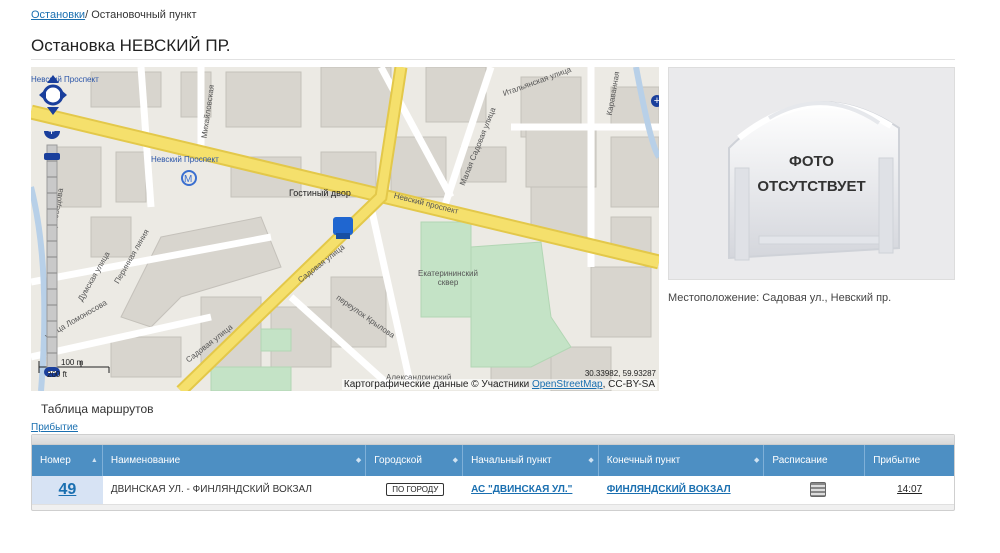  What do you see at coordinates (818, 489) in the screenshot?
I see `schedule-icon` at bounding box center [818, 489].